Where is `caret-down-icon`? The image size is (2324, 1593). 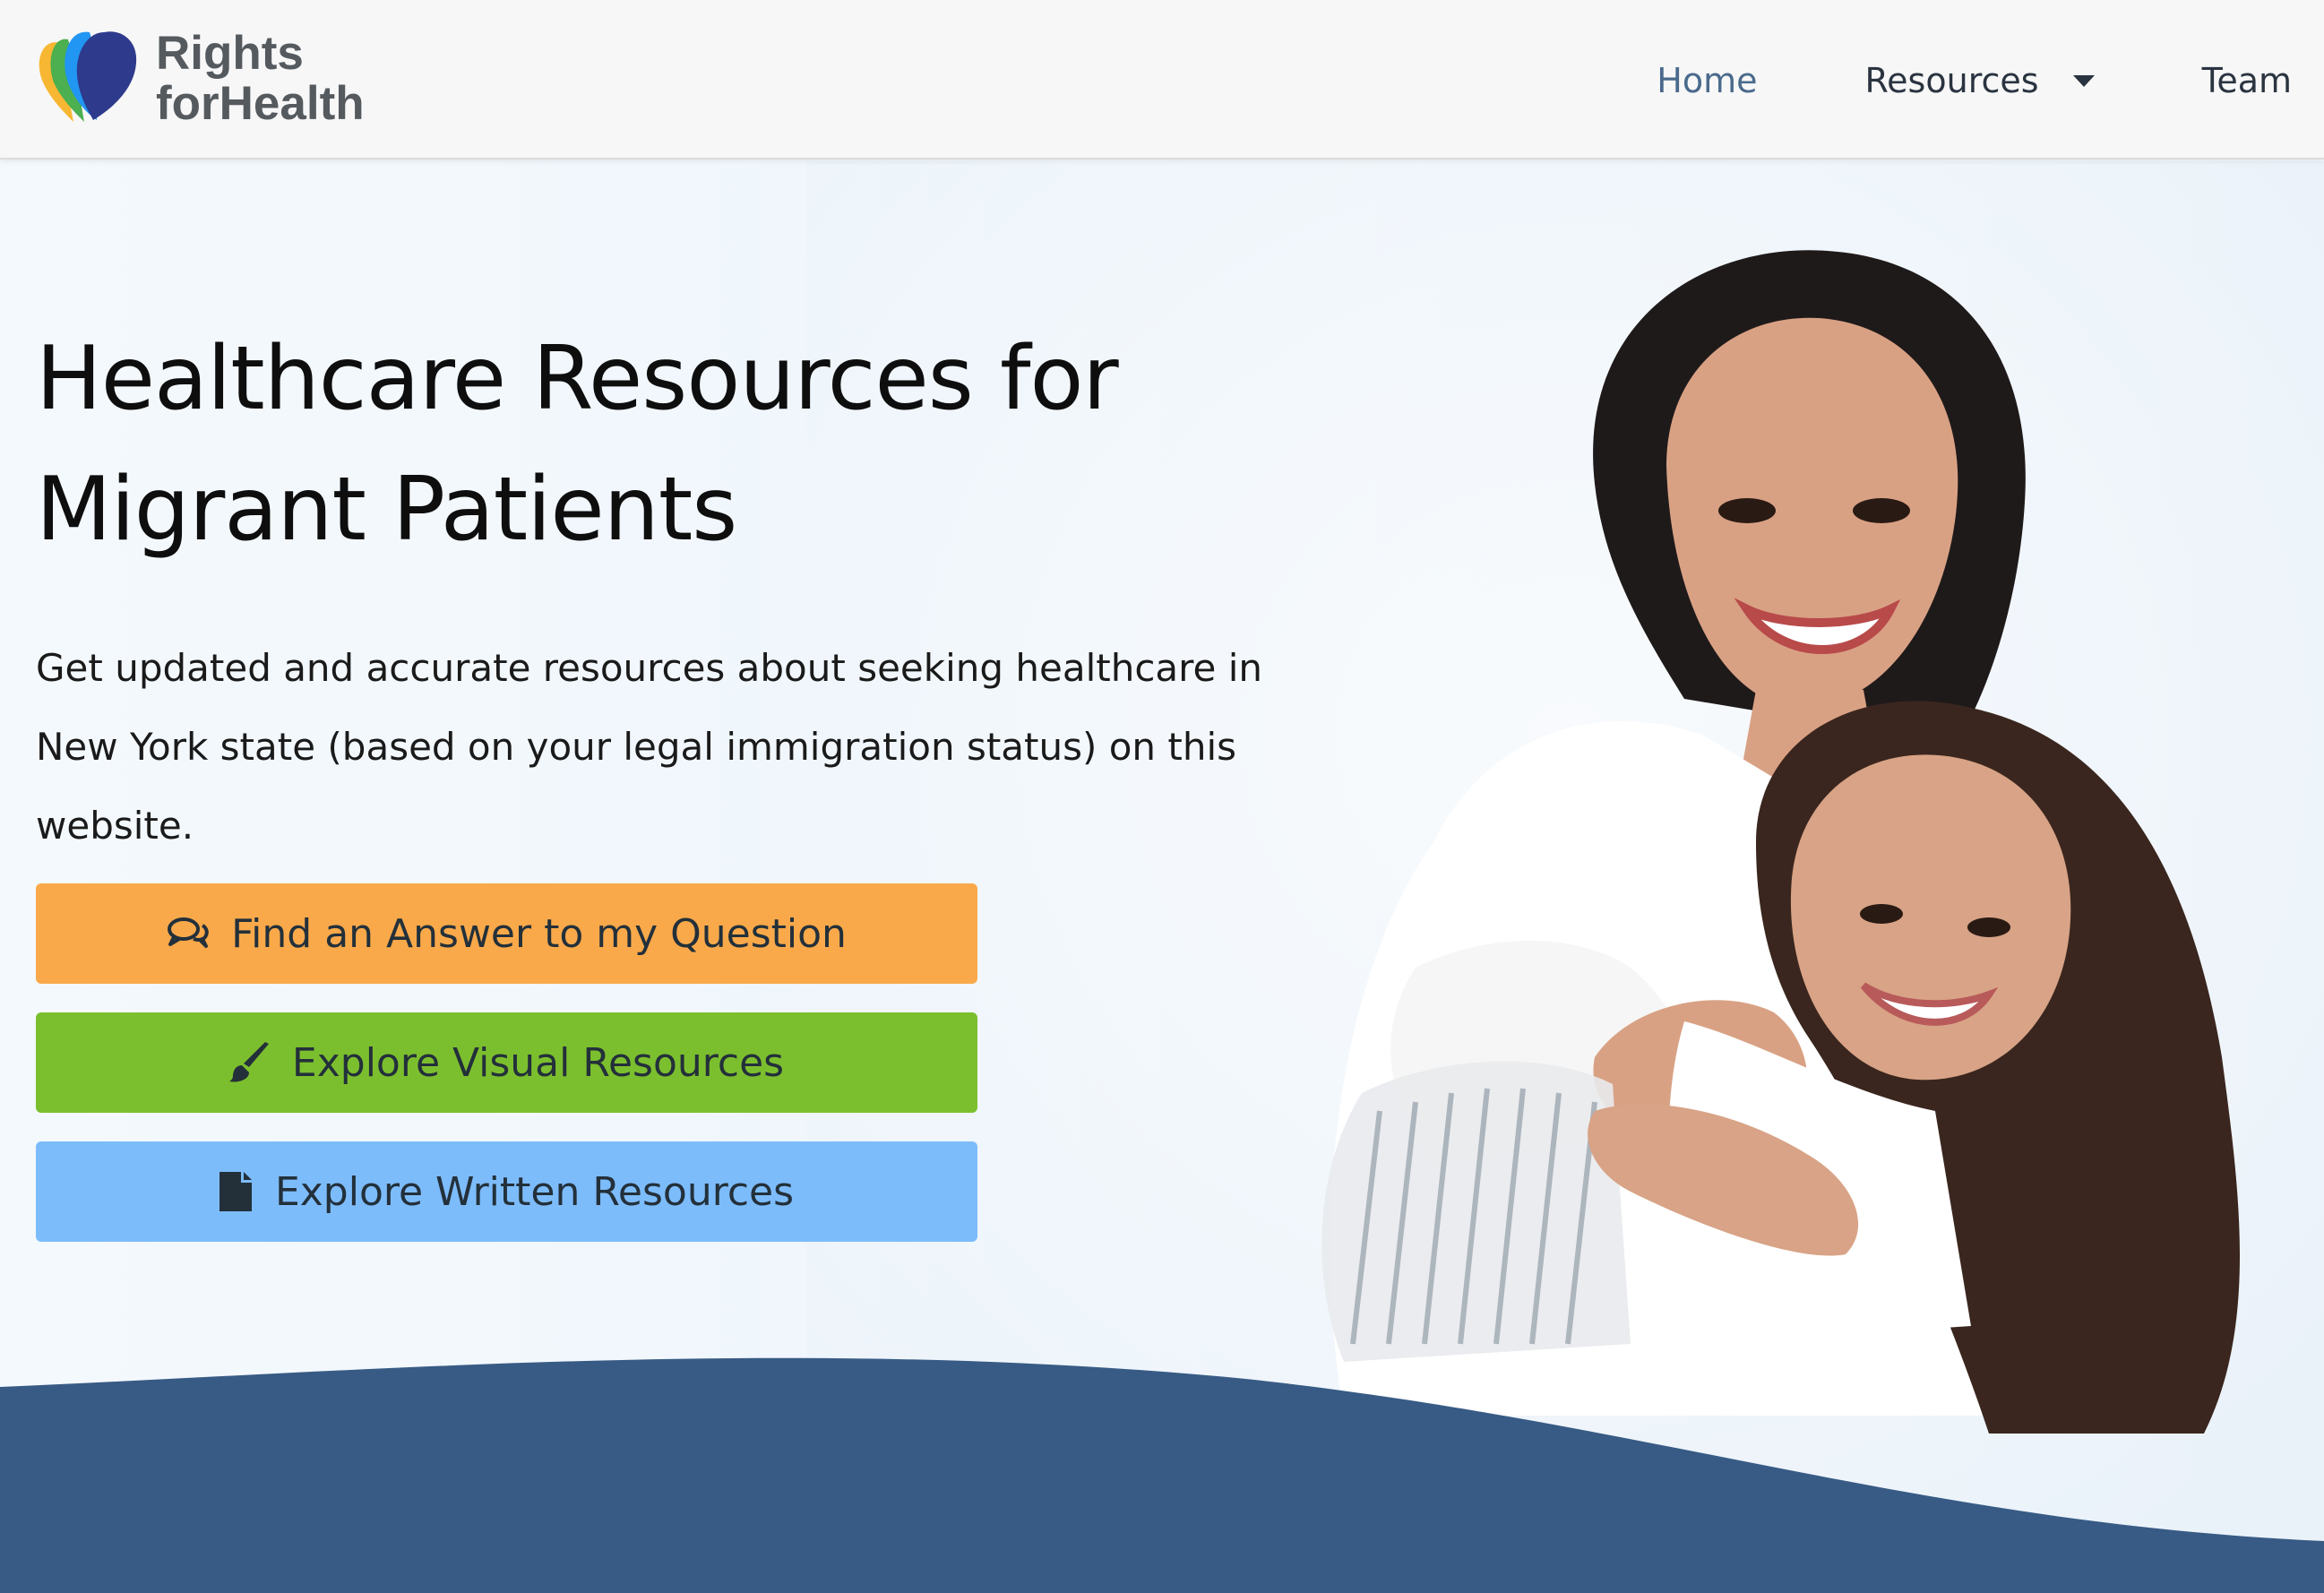
caret-down-icon is located at coordinates (2083, 81).